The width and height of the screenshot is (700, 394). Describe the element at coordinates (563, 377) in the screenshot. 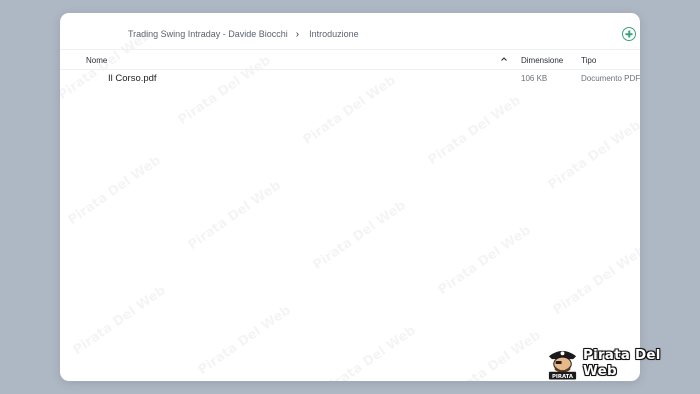

I see `logo-label: PIRATA` at that location.